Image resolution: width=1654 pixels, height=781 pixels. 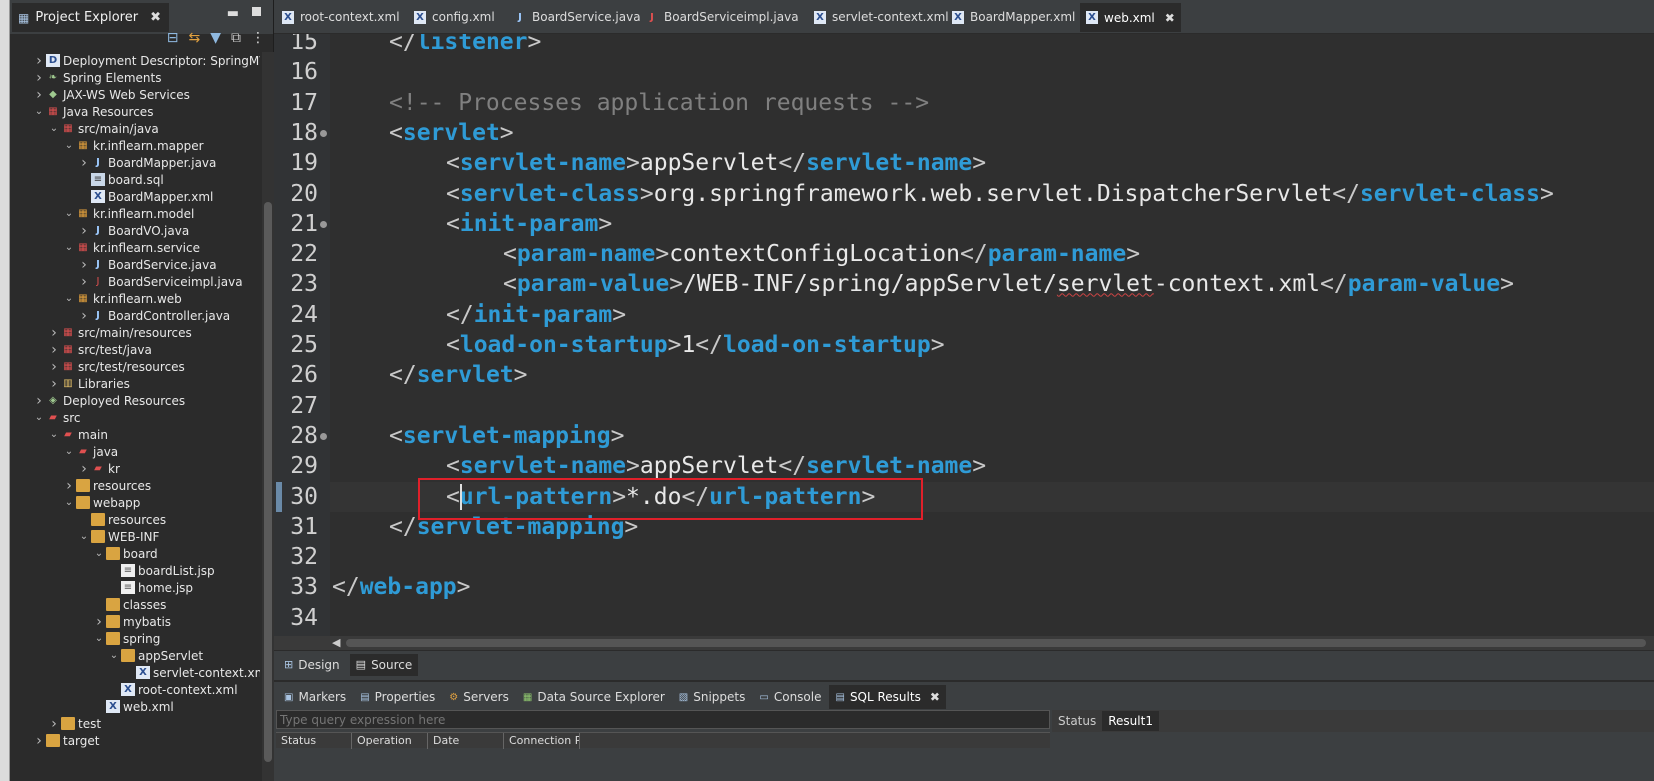 I want to click on column-header-connection: Connection P, so click(x=542, y=741).